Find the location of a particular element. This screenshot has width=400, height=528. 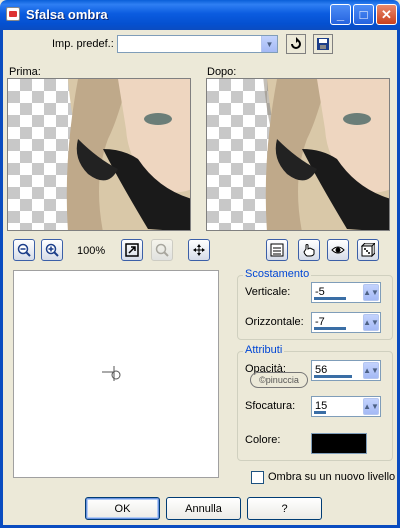

vertical-input: -5 ▲▼ is located at coordinates (346, 292).